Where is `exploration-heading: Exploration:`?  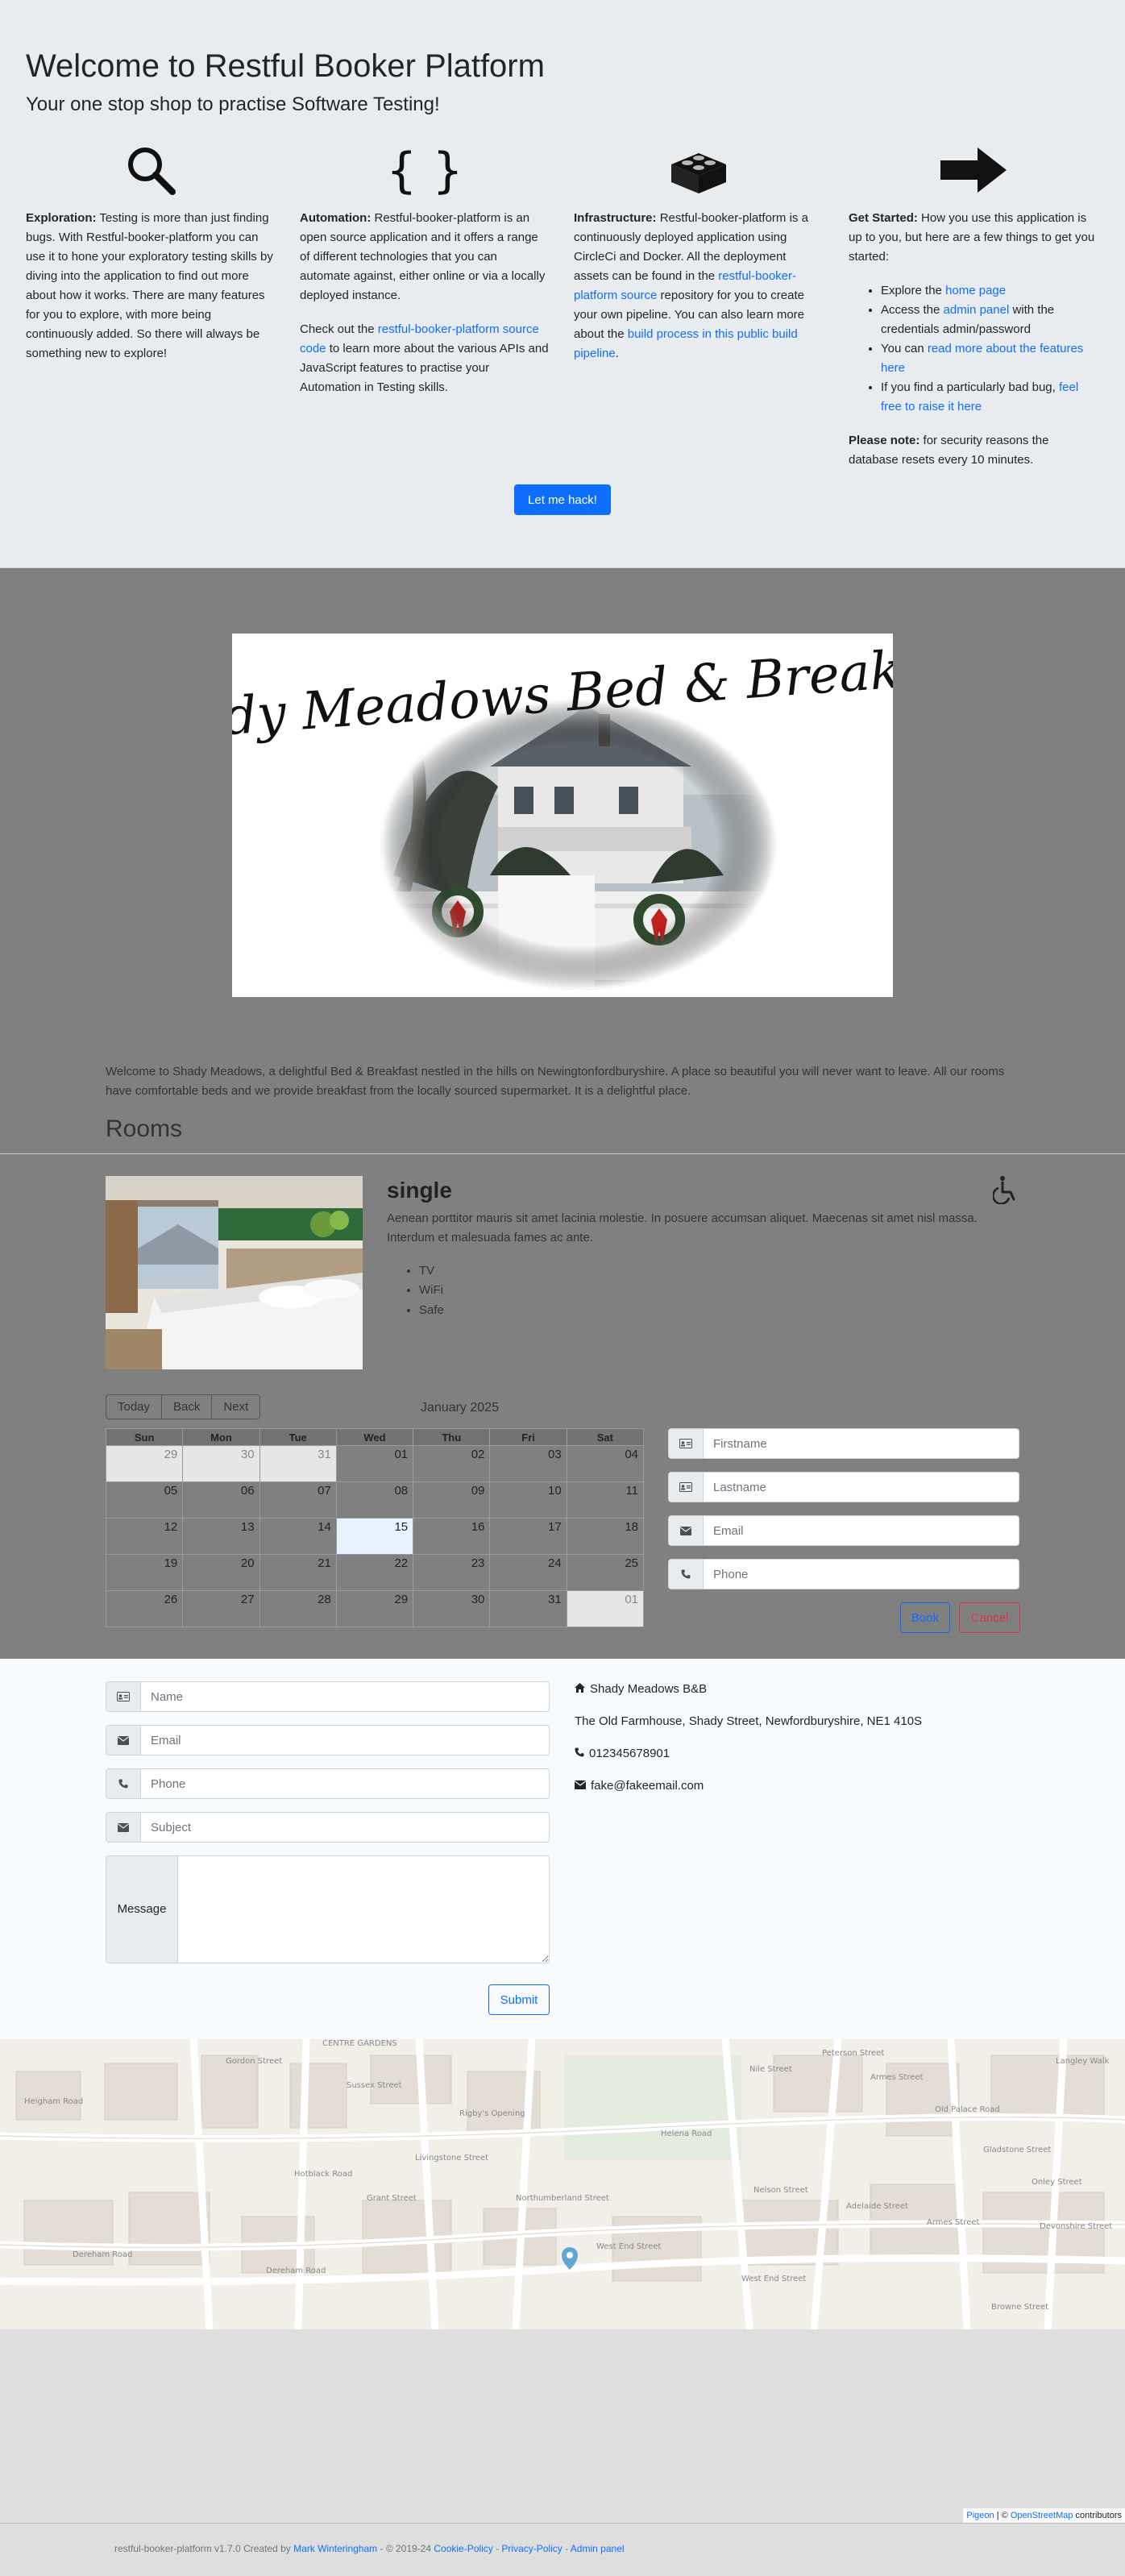 exploration-heading: Exploration: is located at coordinates (61, 218).